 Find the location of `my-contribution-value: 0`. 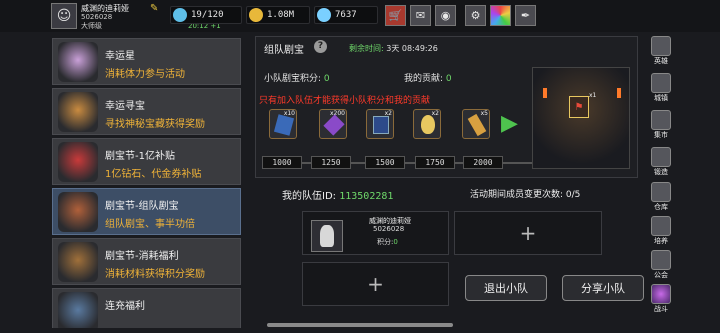

my-contribution-value: 0 is located at coordinates (448, 79).